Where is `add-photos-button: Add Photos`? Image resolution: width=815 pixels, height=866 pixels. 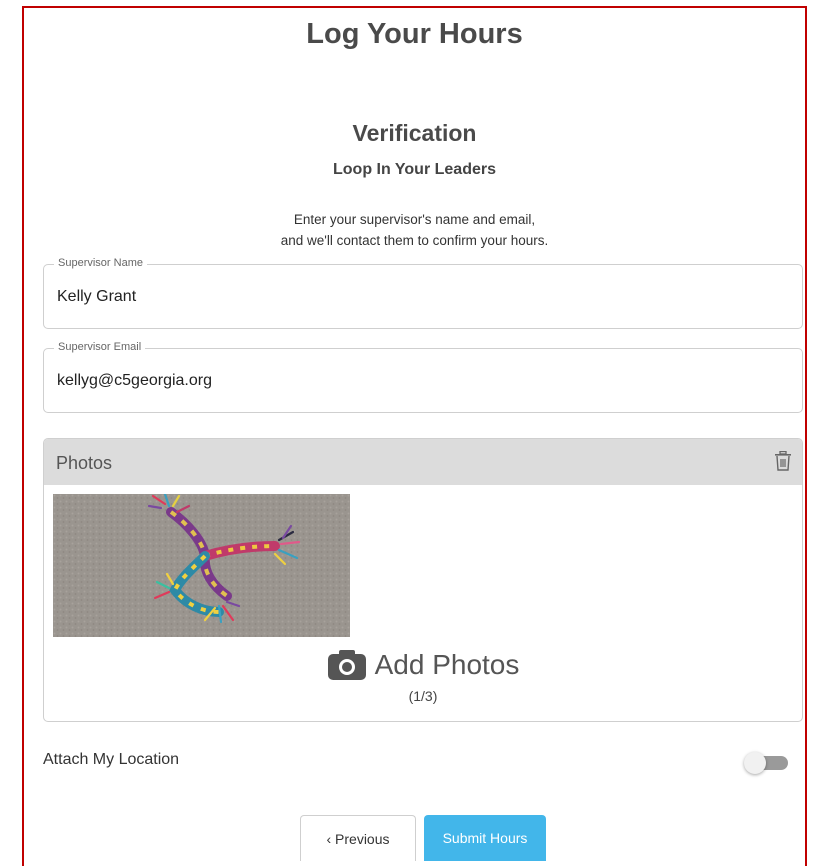 add-photos-button: Add Photos is located at coordinates (423, 665).